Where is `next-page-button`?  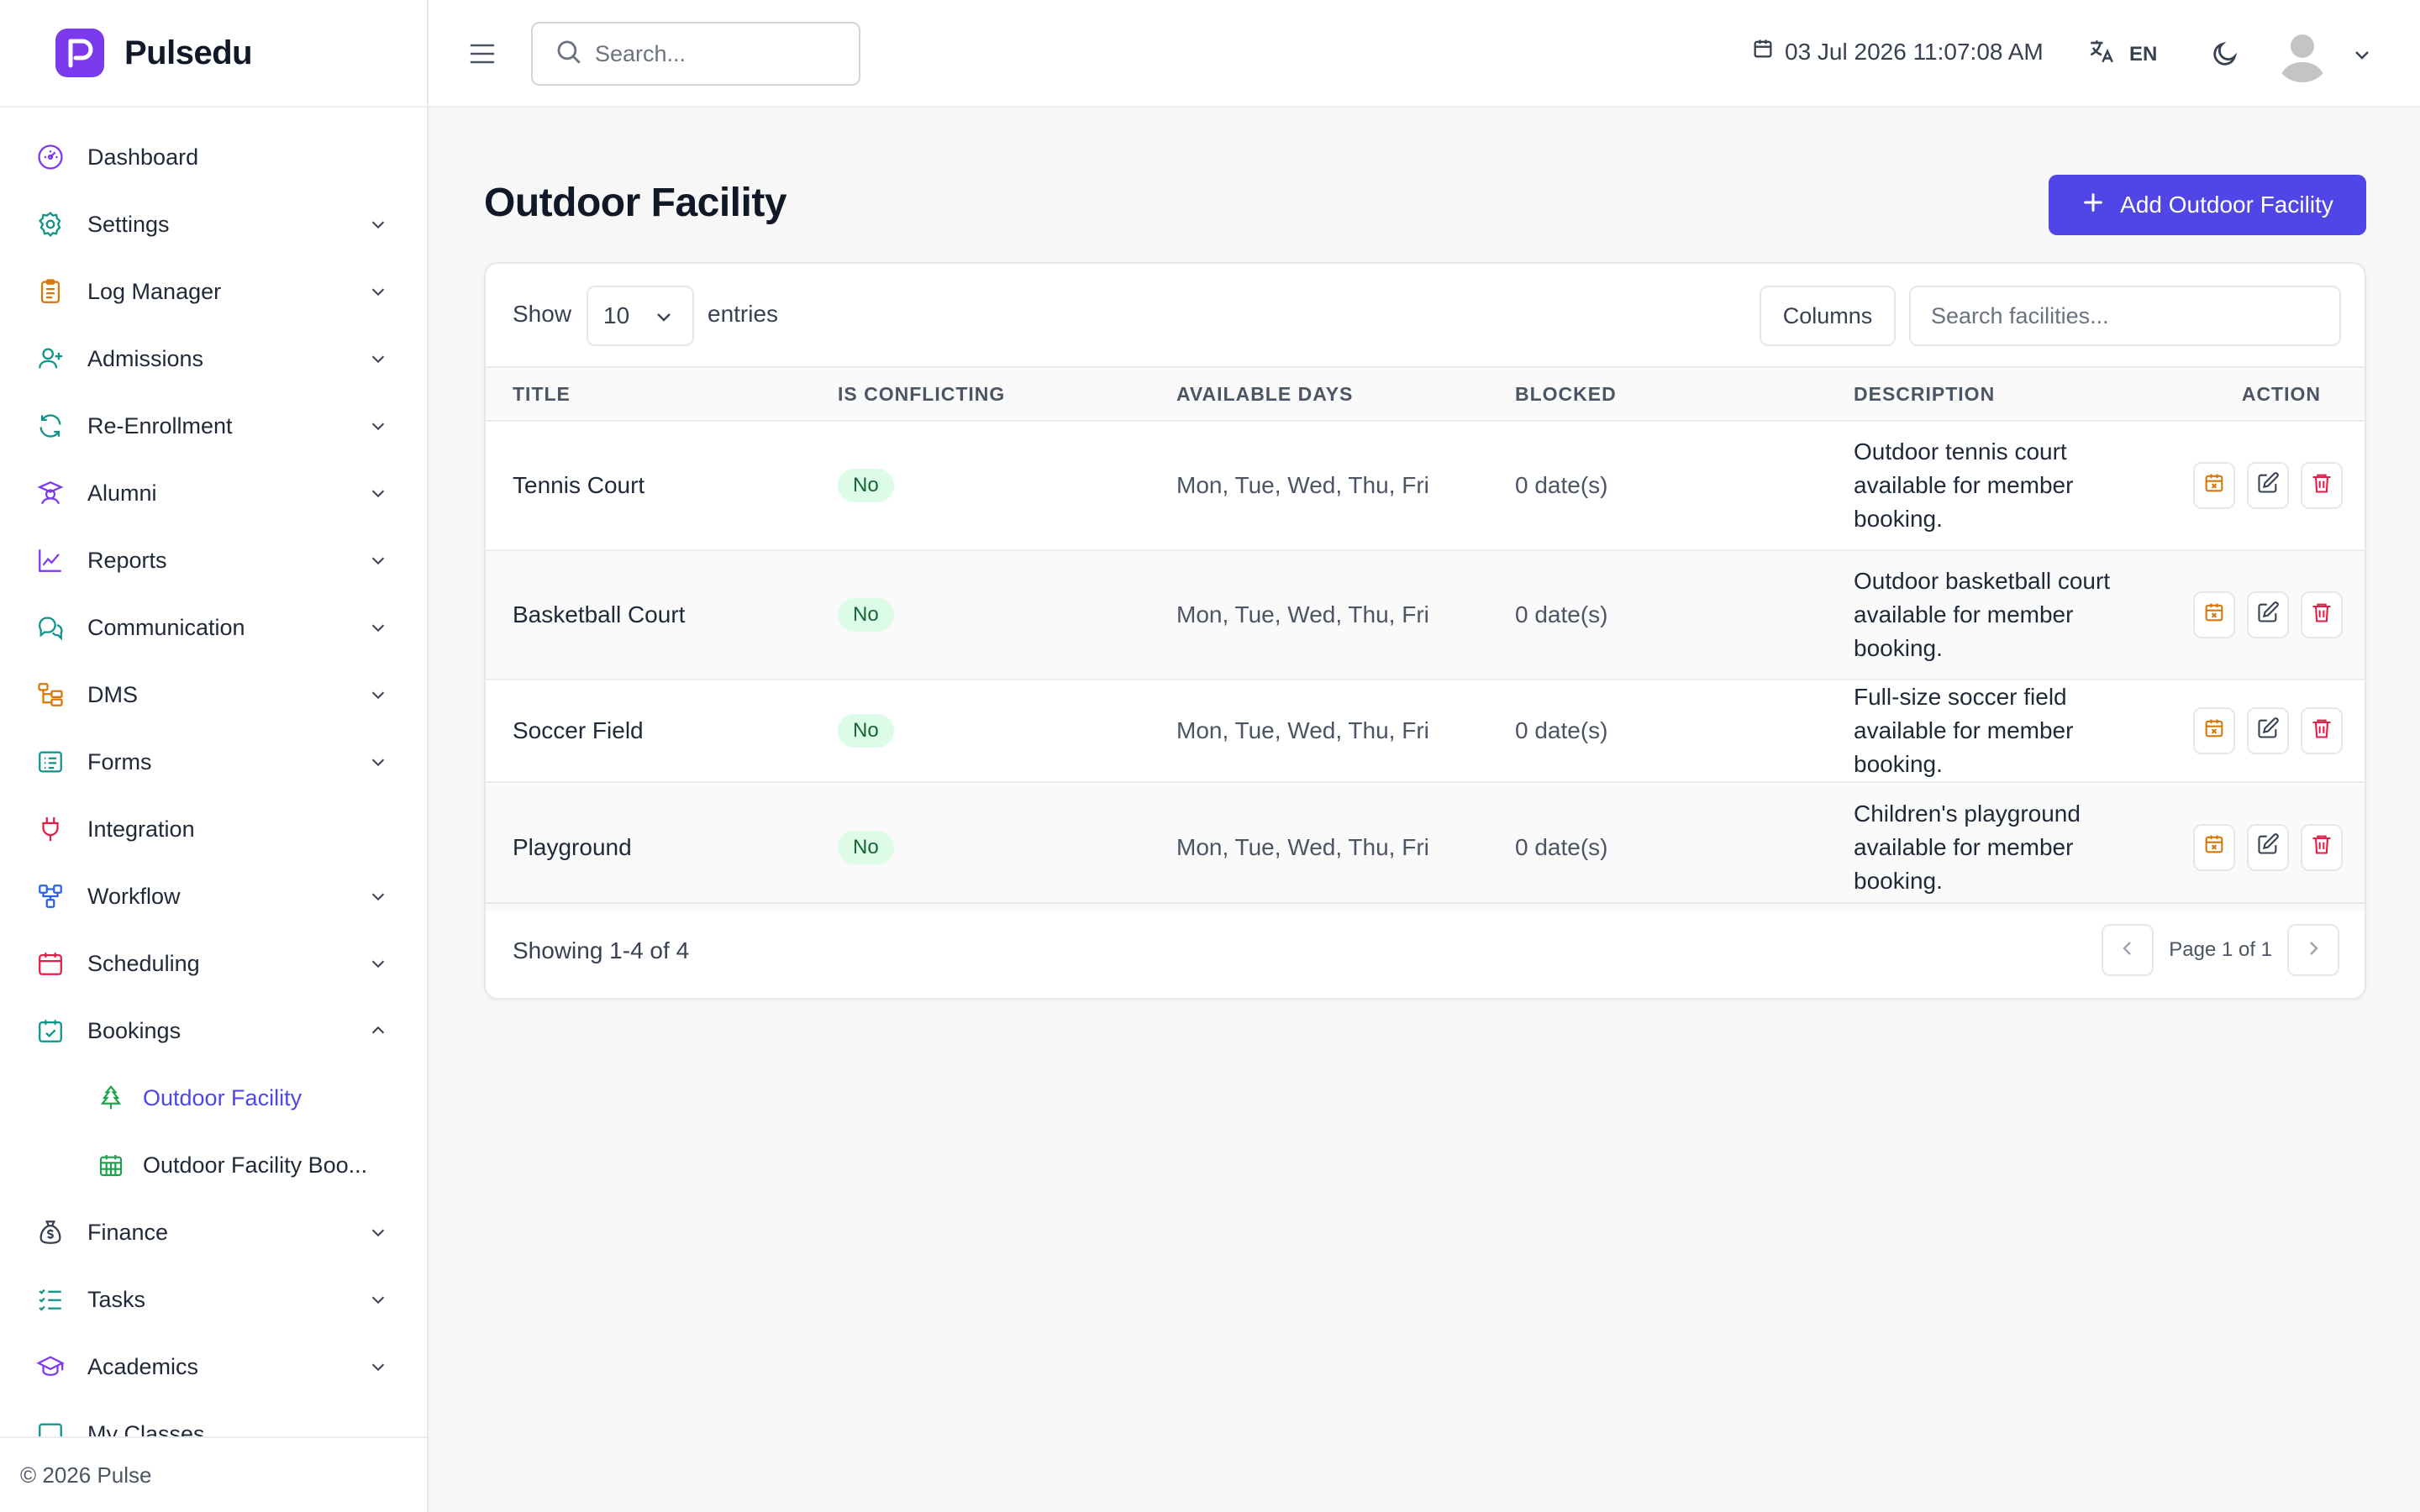 next-page-button is located at coordinates (2313, 950).